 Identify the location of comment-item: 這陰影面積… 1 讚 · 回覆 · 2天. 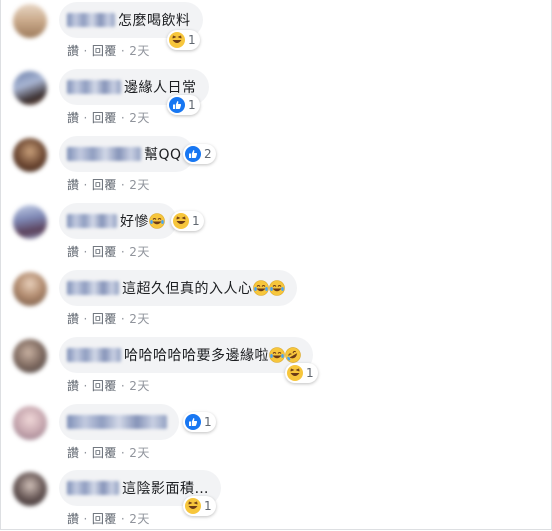
(276, 500).